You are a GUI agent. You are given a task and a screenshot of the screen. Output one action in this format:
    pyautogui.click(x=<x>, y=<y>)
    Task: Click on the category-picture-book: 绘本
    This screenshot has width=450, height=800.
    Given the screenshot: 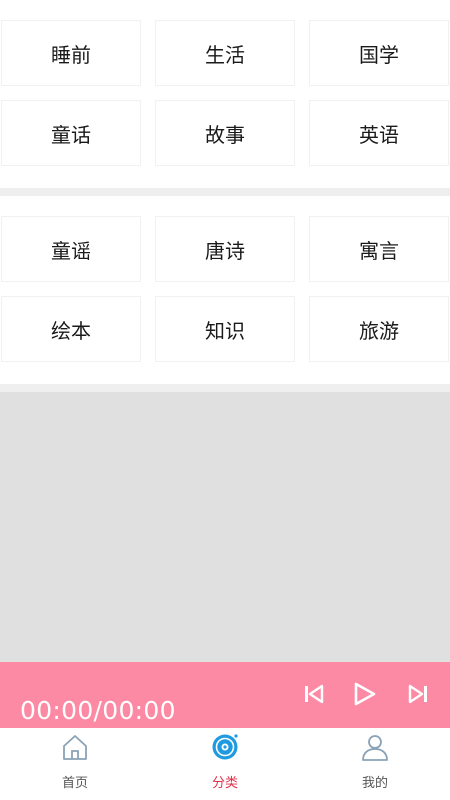 What is the action you would take?
    pyautogui.click(x=71, y=329)
    